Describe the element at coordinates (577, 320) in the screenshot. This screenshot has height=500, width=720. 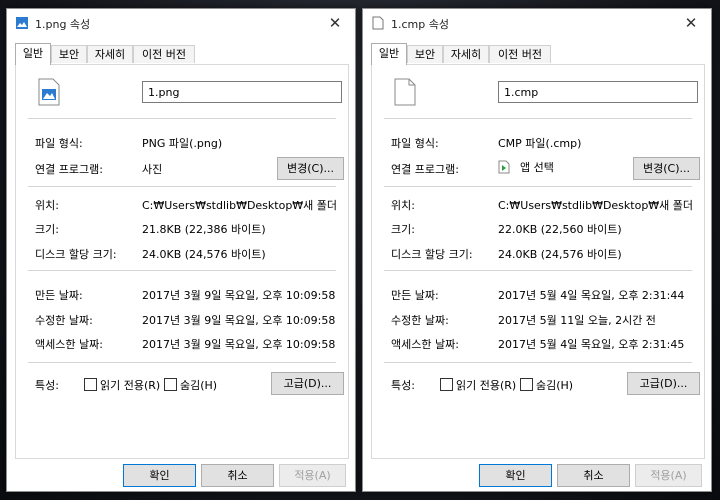
I see `modified-value: 2017년 5월 11일 오늘, 2시간 전` at that location.